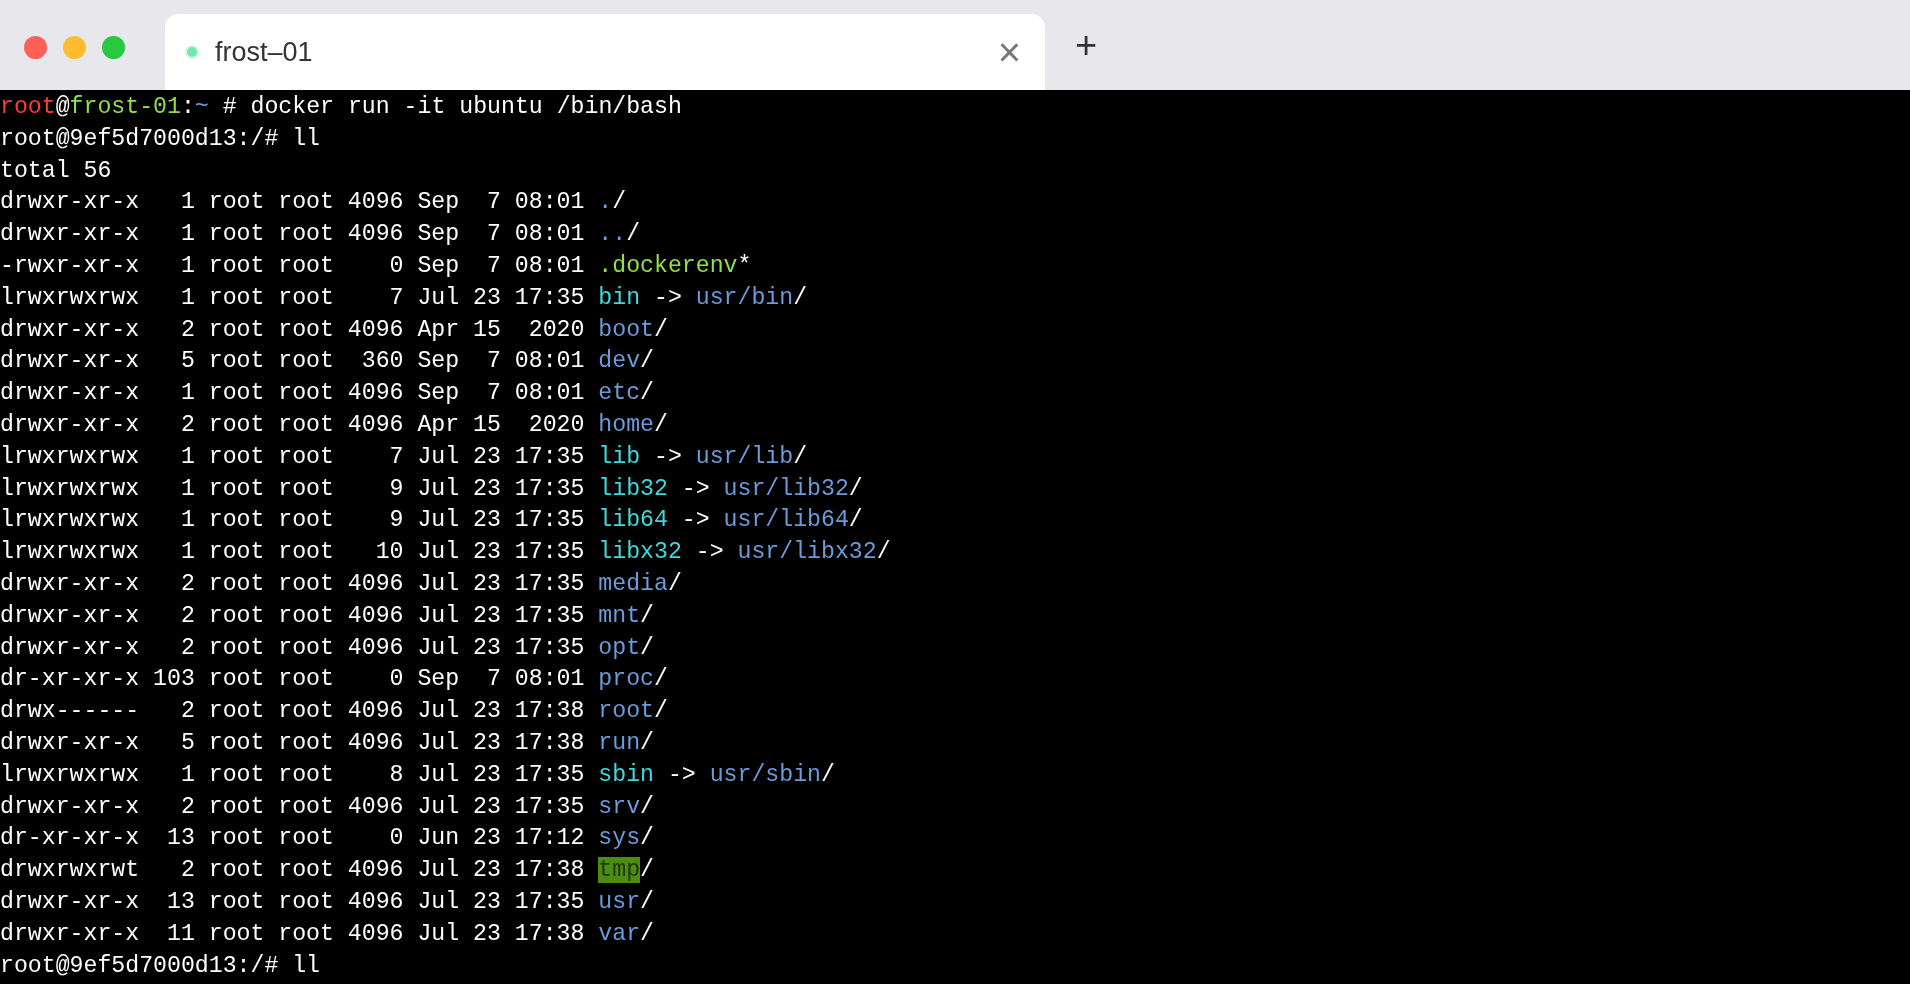  Describe the element at coordinates (113, 47) in the screenshot. I see `zoom-window-button` at that location.